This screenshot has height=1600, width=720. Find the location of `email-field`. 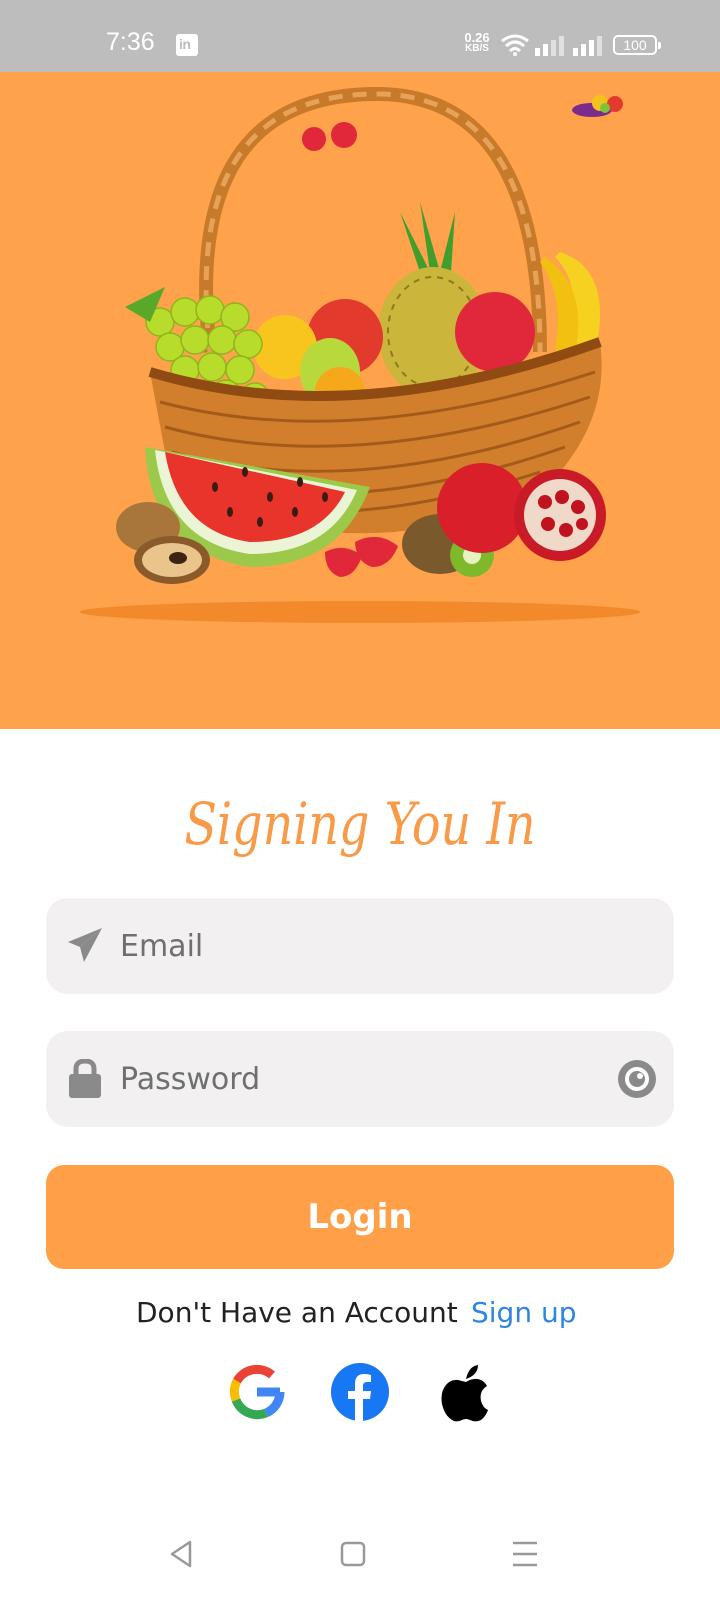

email-field is located at coordinates (360, 946).